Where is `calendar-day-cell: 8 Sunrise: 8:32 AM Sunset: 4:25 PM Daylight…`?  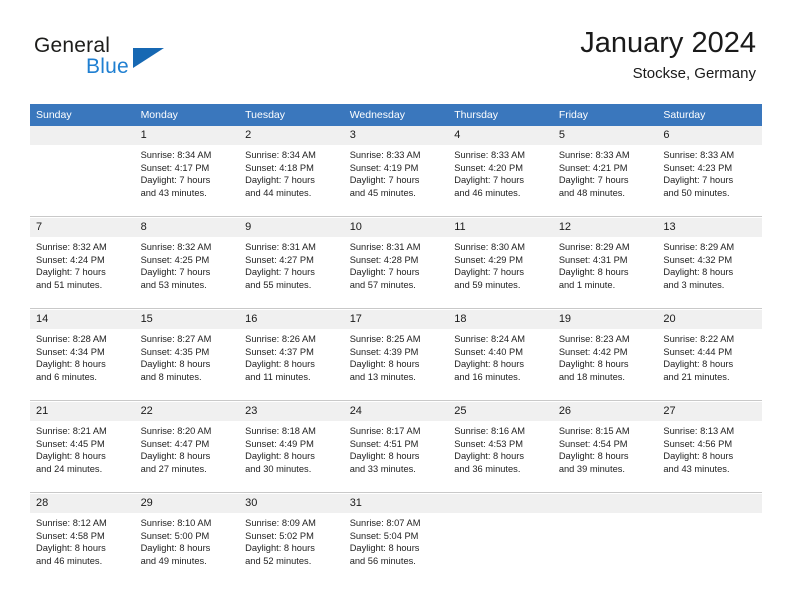 calendar-day-cell: 8 Sunrise: 8:32 AM Sunset: 4:25 PM Daylight… is located at coordinates (187, 263).